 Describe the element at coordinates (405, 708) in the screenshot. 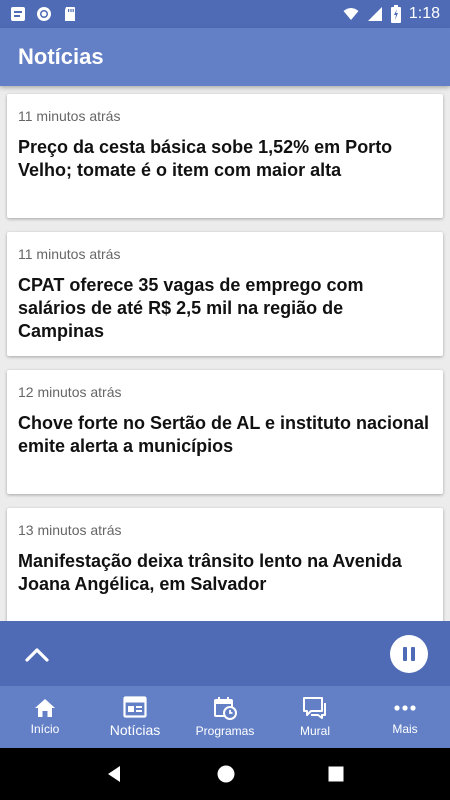

I see `more-icon` at that location.